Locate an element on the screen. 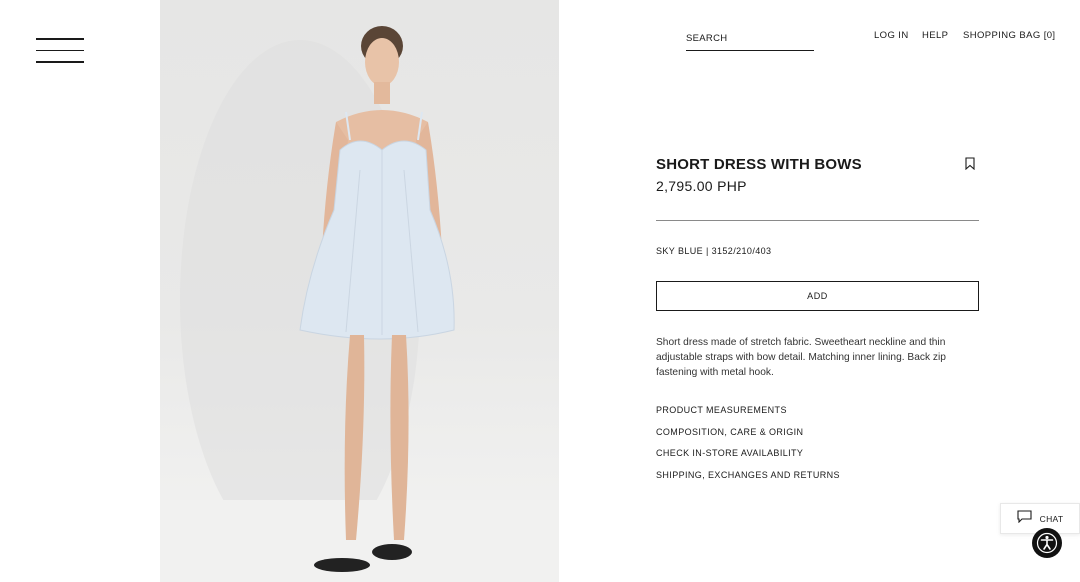  chat-label: CHAT is located at coordinates (1051, 518).